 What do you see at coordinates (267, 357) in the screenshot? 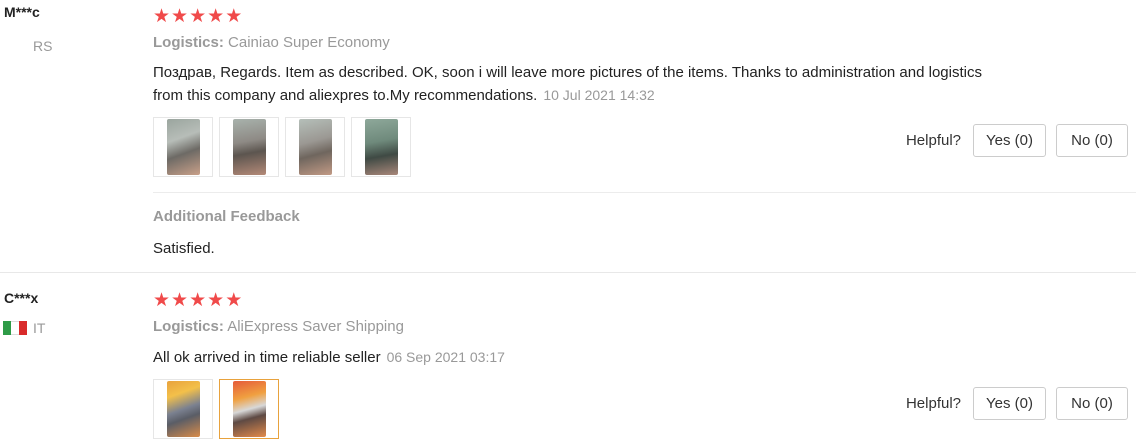
I see `review-text: All ok arrived in time reliable seller` at bounding box center [267, 357].